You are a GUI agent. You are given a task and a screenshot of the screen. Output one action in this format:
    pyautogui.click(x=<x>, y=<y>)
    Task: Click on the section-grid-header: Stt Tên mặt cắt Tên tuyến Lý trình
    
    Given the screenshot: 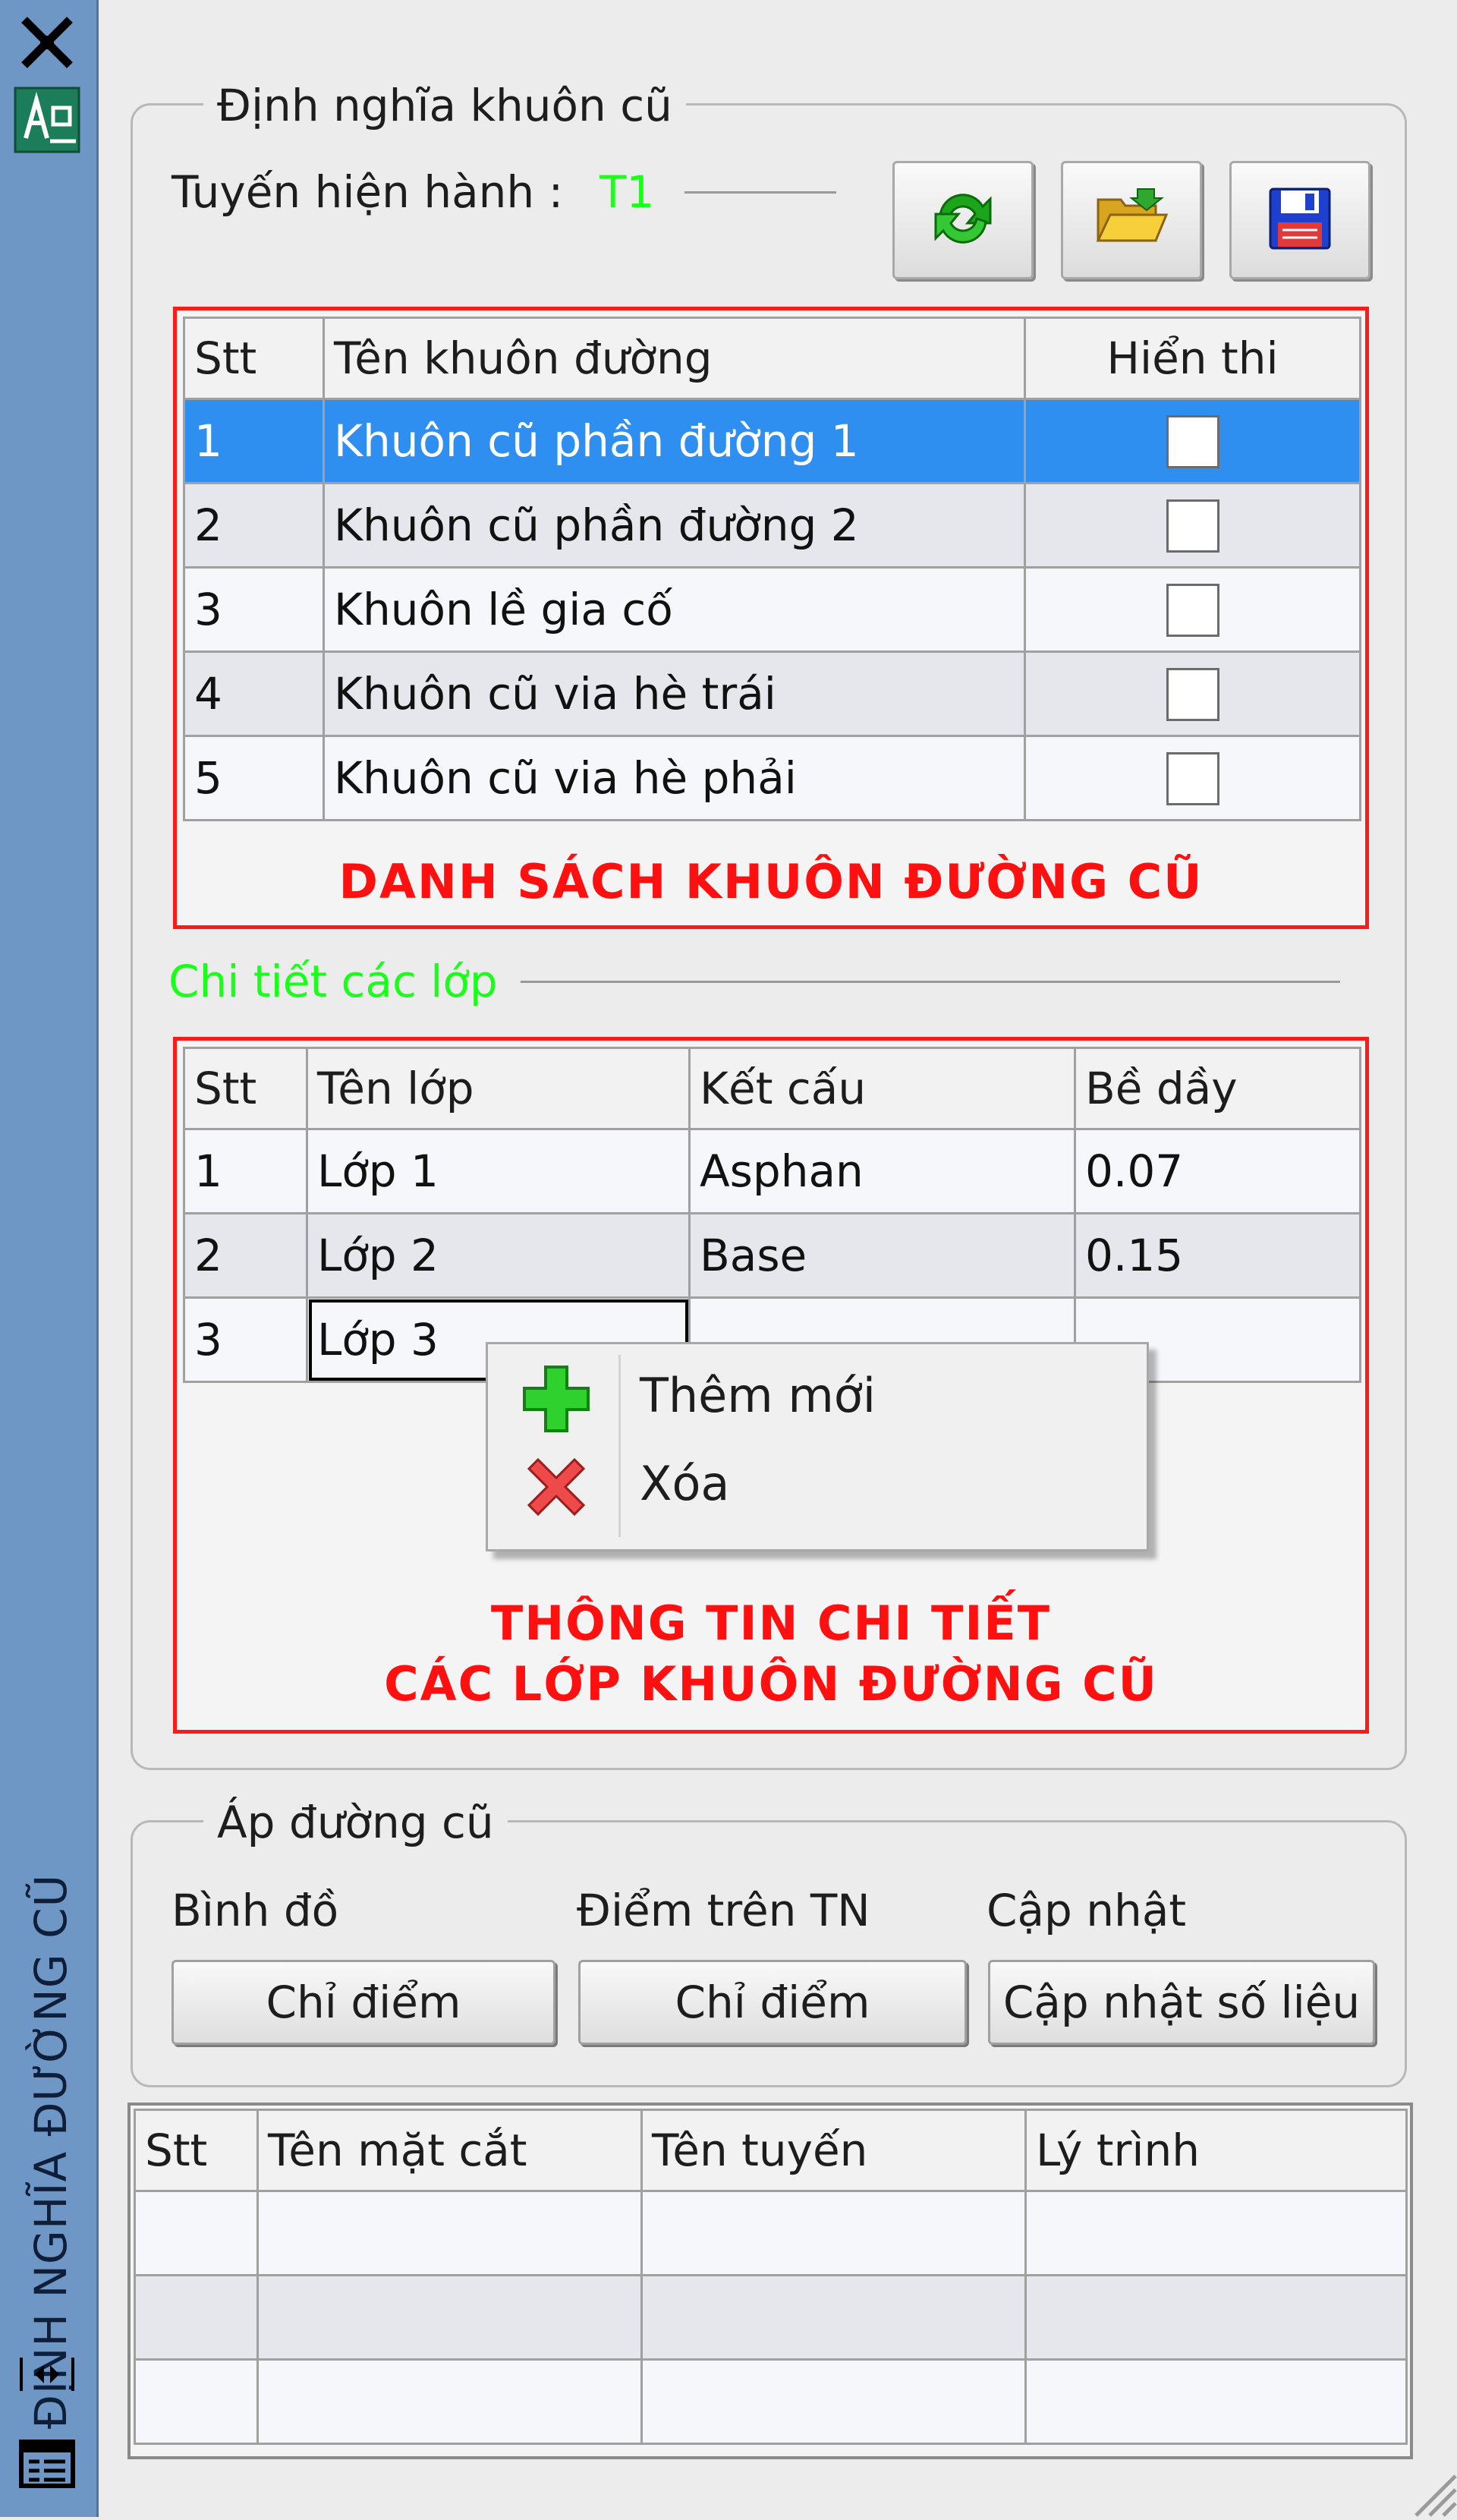 What is the action you would take?
    pyautogui.click(x=771, y=2150)
    